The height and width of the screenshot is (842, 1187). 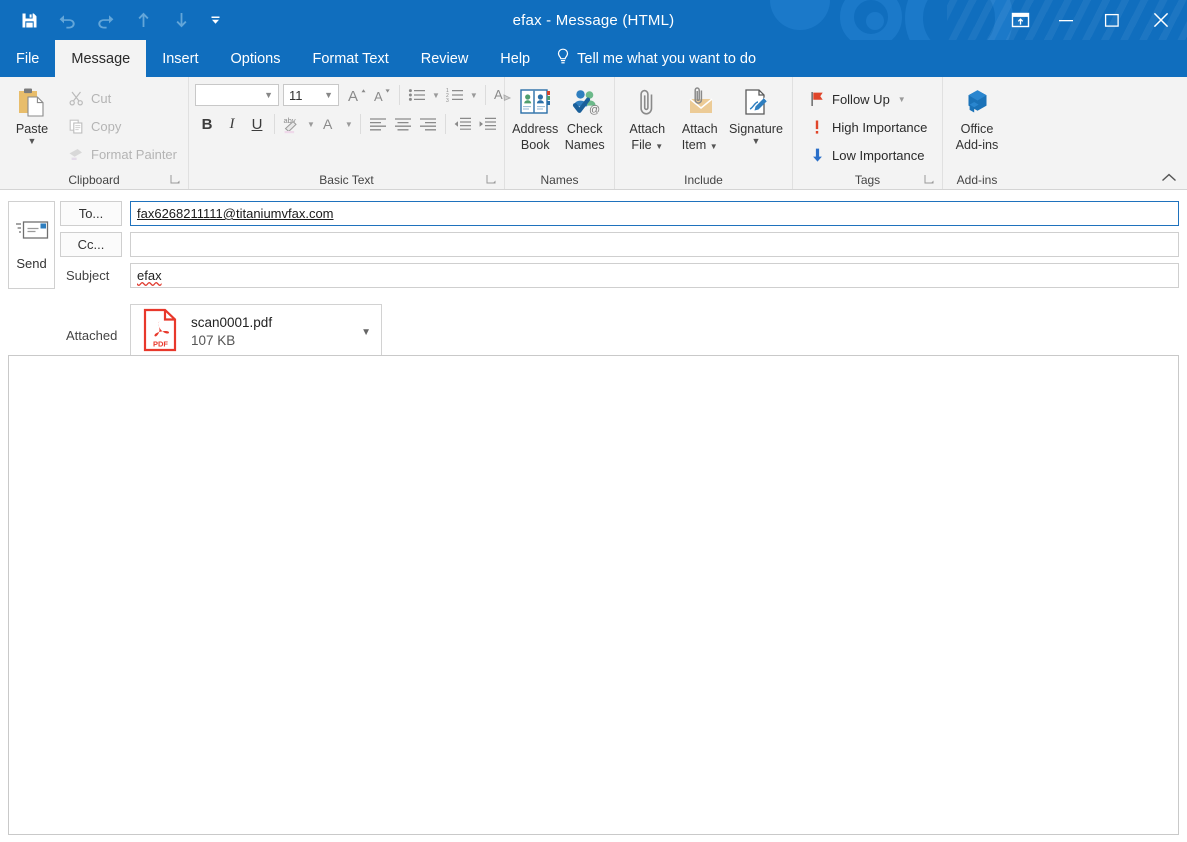 What do you see at coordinates (160, 343) in the screenshot?
I see `svg-text: PDF` at bounding box center [160, 343].